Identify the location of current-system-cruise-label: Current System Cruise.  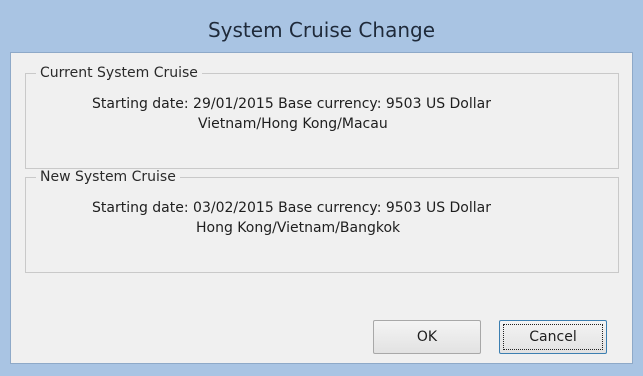
(119, 73).